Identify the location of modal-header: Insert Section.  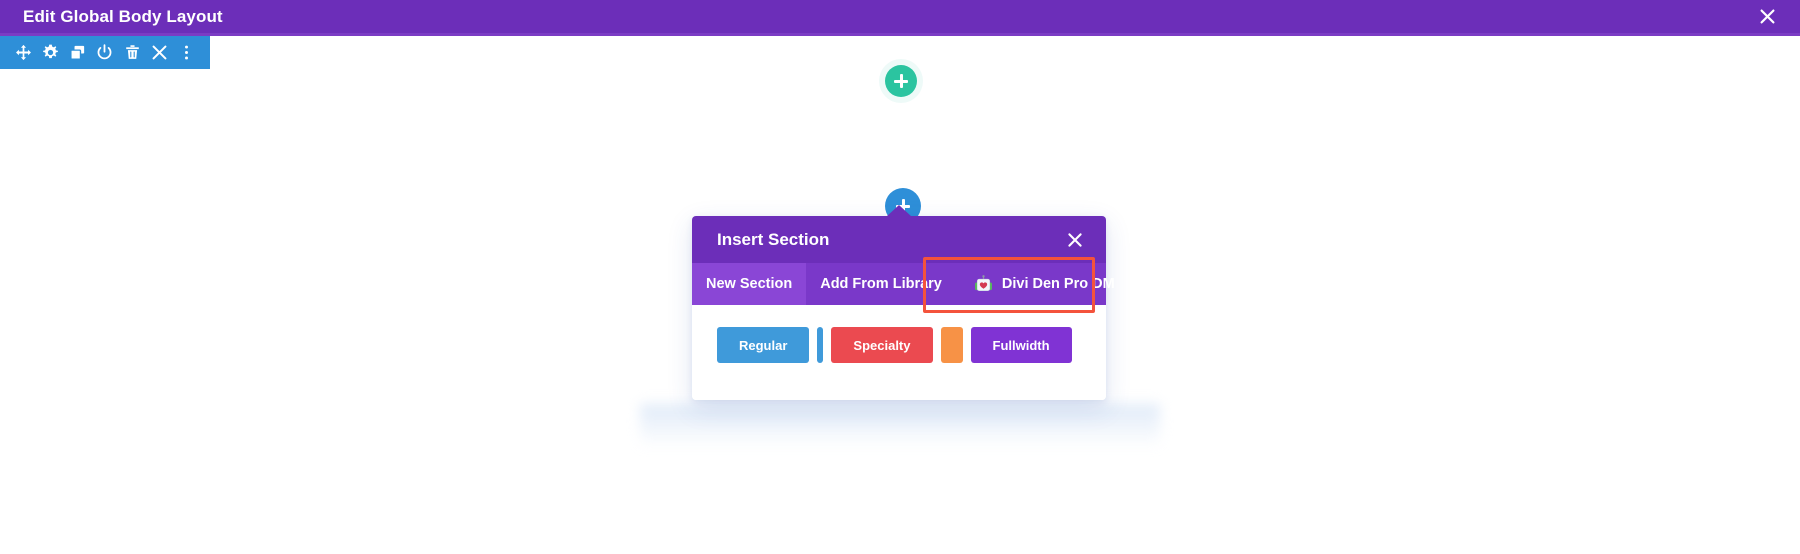
(899, 239).